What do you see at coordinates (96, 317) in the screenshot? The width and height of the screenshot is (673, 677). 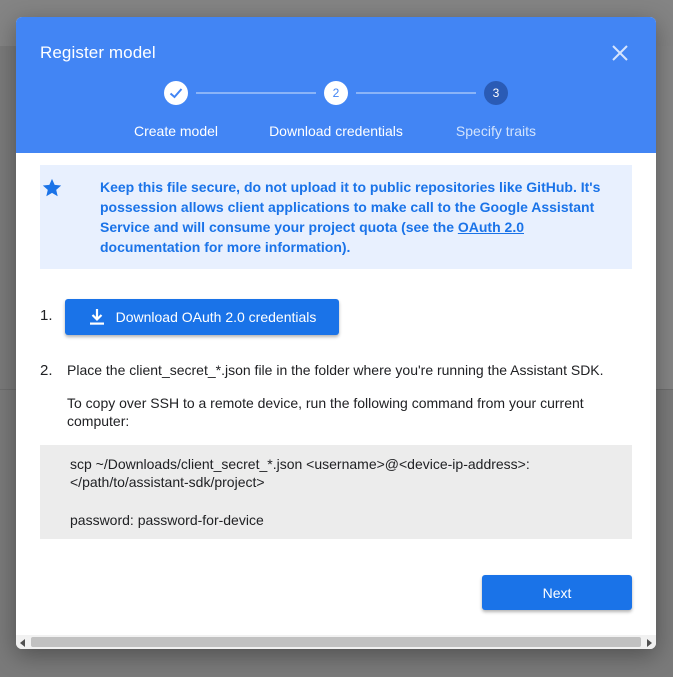 I see `download-icon` at bounding box center [96, 317].